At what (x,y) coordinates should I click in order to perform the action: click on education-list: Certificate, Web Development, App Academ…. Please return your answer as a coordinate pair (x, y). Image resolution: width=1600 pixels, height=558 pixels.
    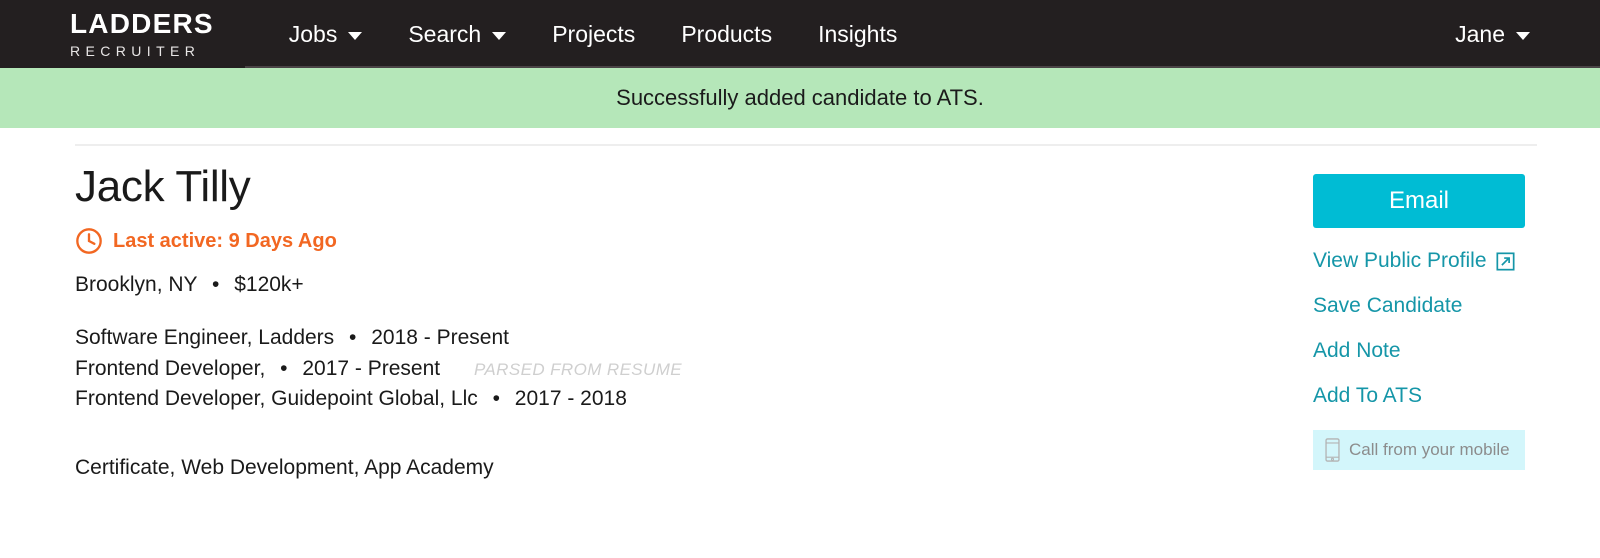
    Looking at the image, I should click on (694, 468).